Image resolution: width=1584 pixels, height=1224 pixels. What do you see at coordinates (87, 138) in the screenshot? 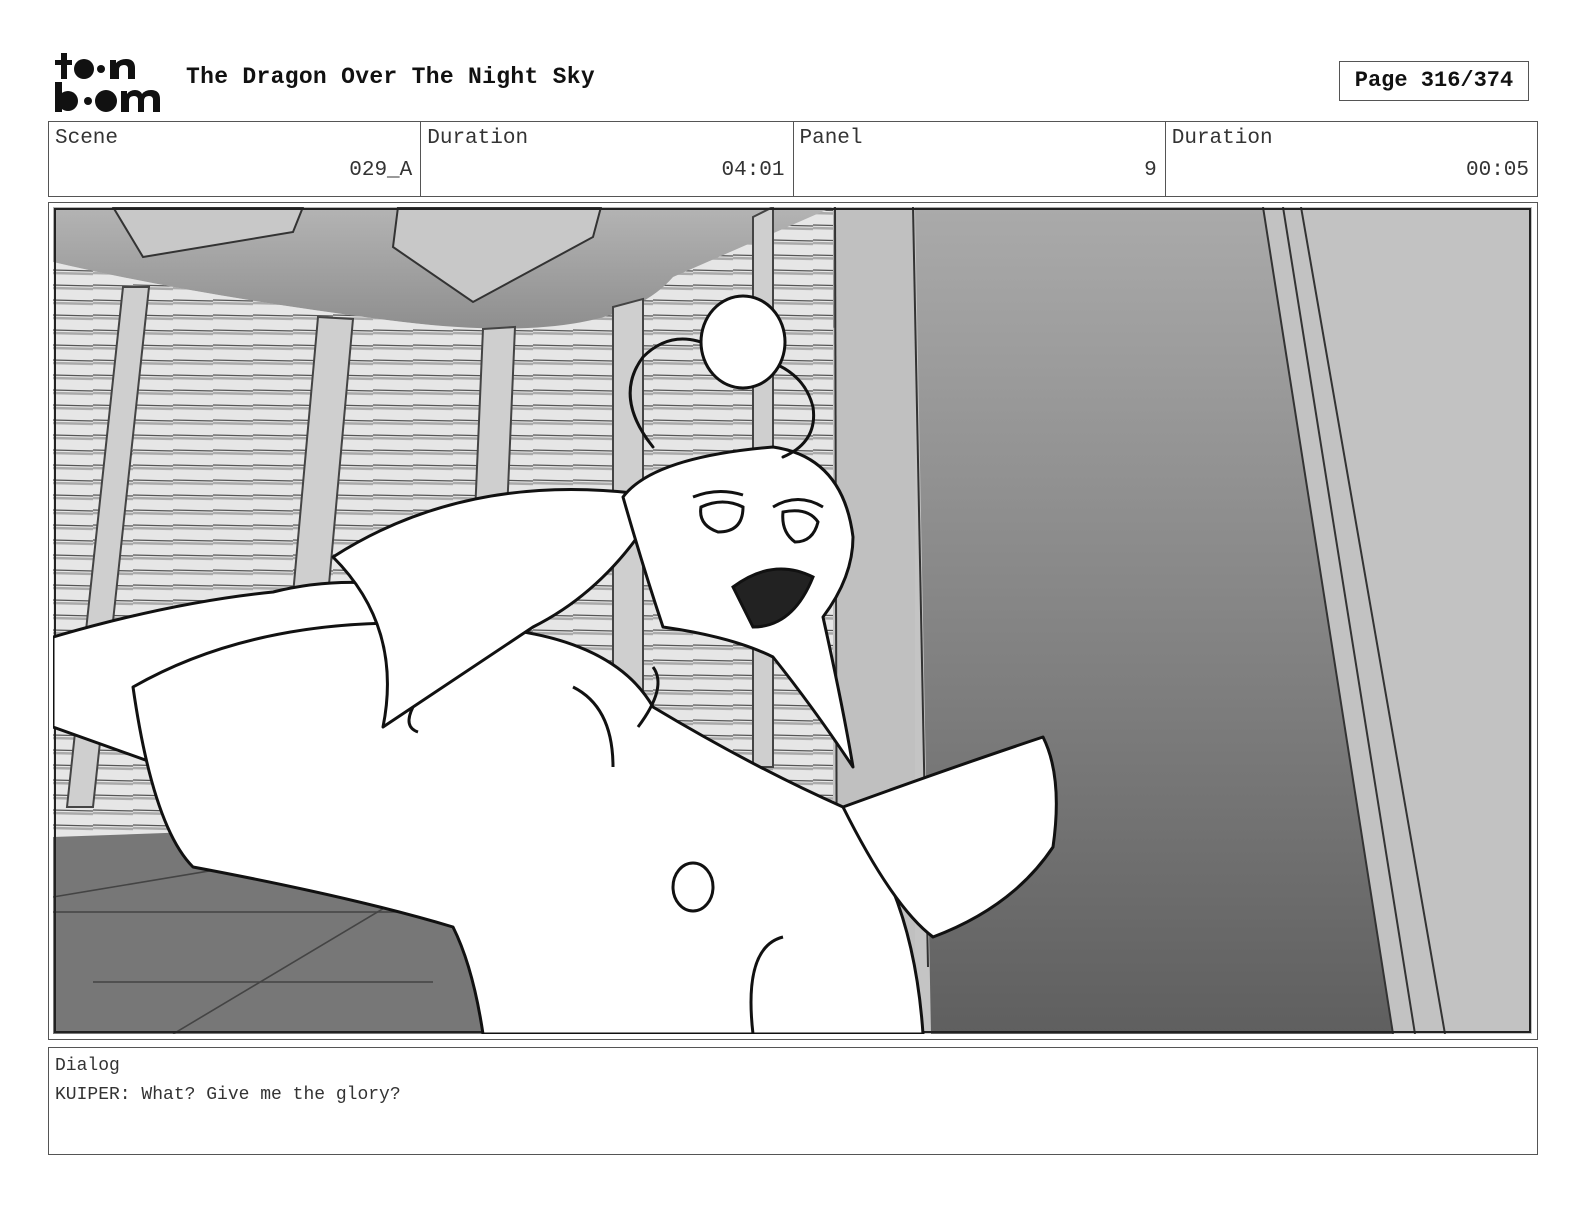
I see `scene-label: Scene` at bounding box center [87, 138].